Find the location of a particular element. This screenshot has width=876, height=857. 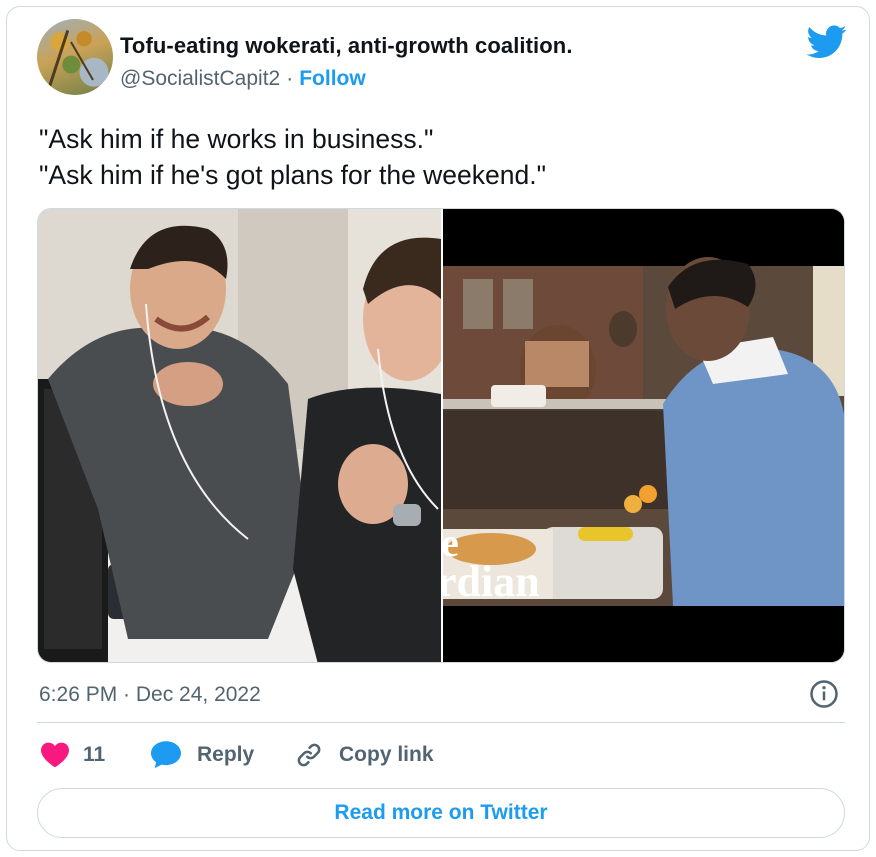

link-icon is located at coordinates (309, 755).